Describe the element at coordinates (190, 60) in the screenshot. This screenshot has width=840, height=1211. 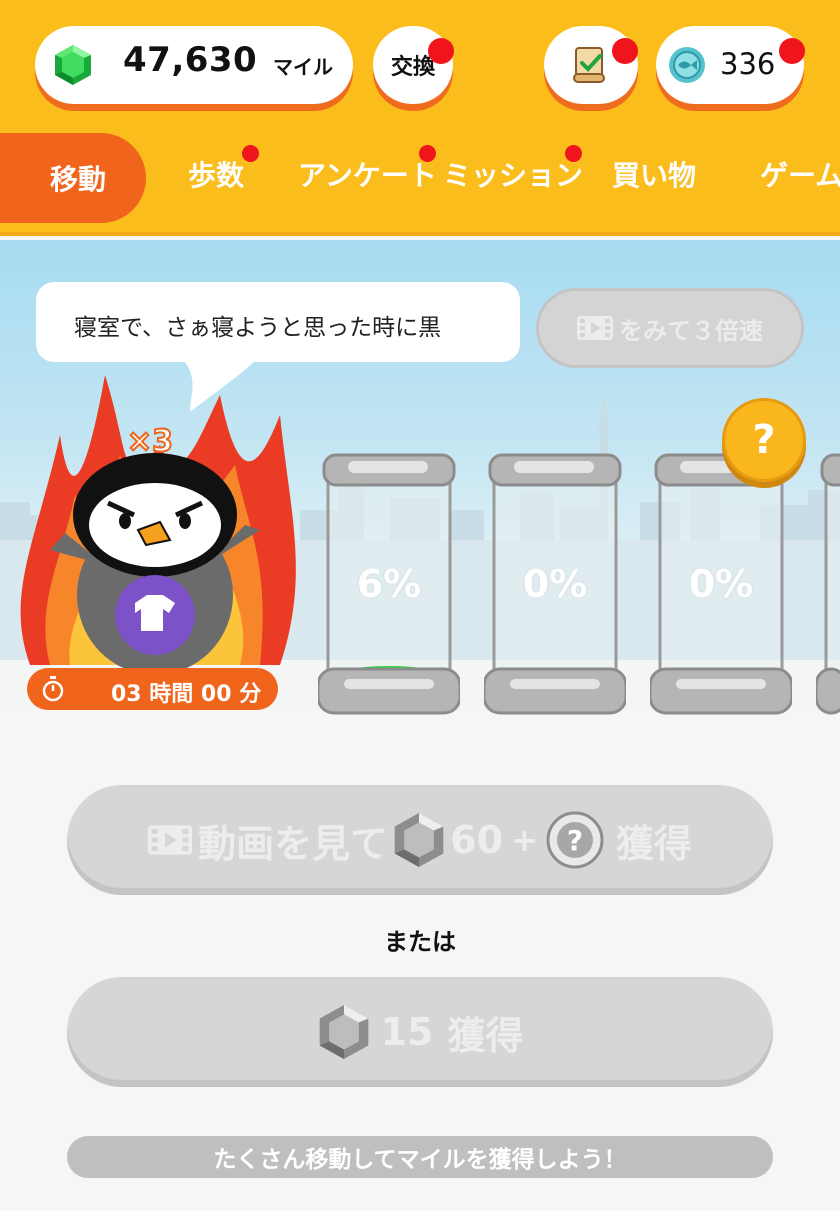
I see `miles-value: 47,630` at that location.